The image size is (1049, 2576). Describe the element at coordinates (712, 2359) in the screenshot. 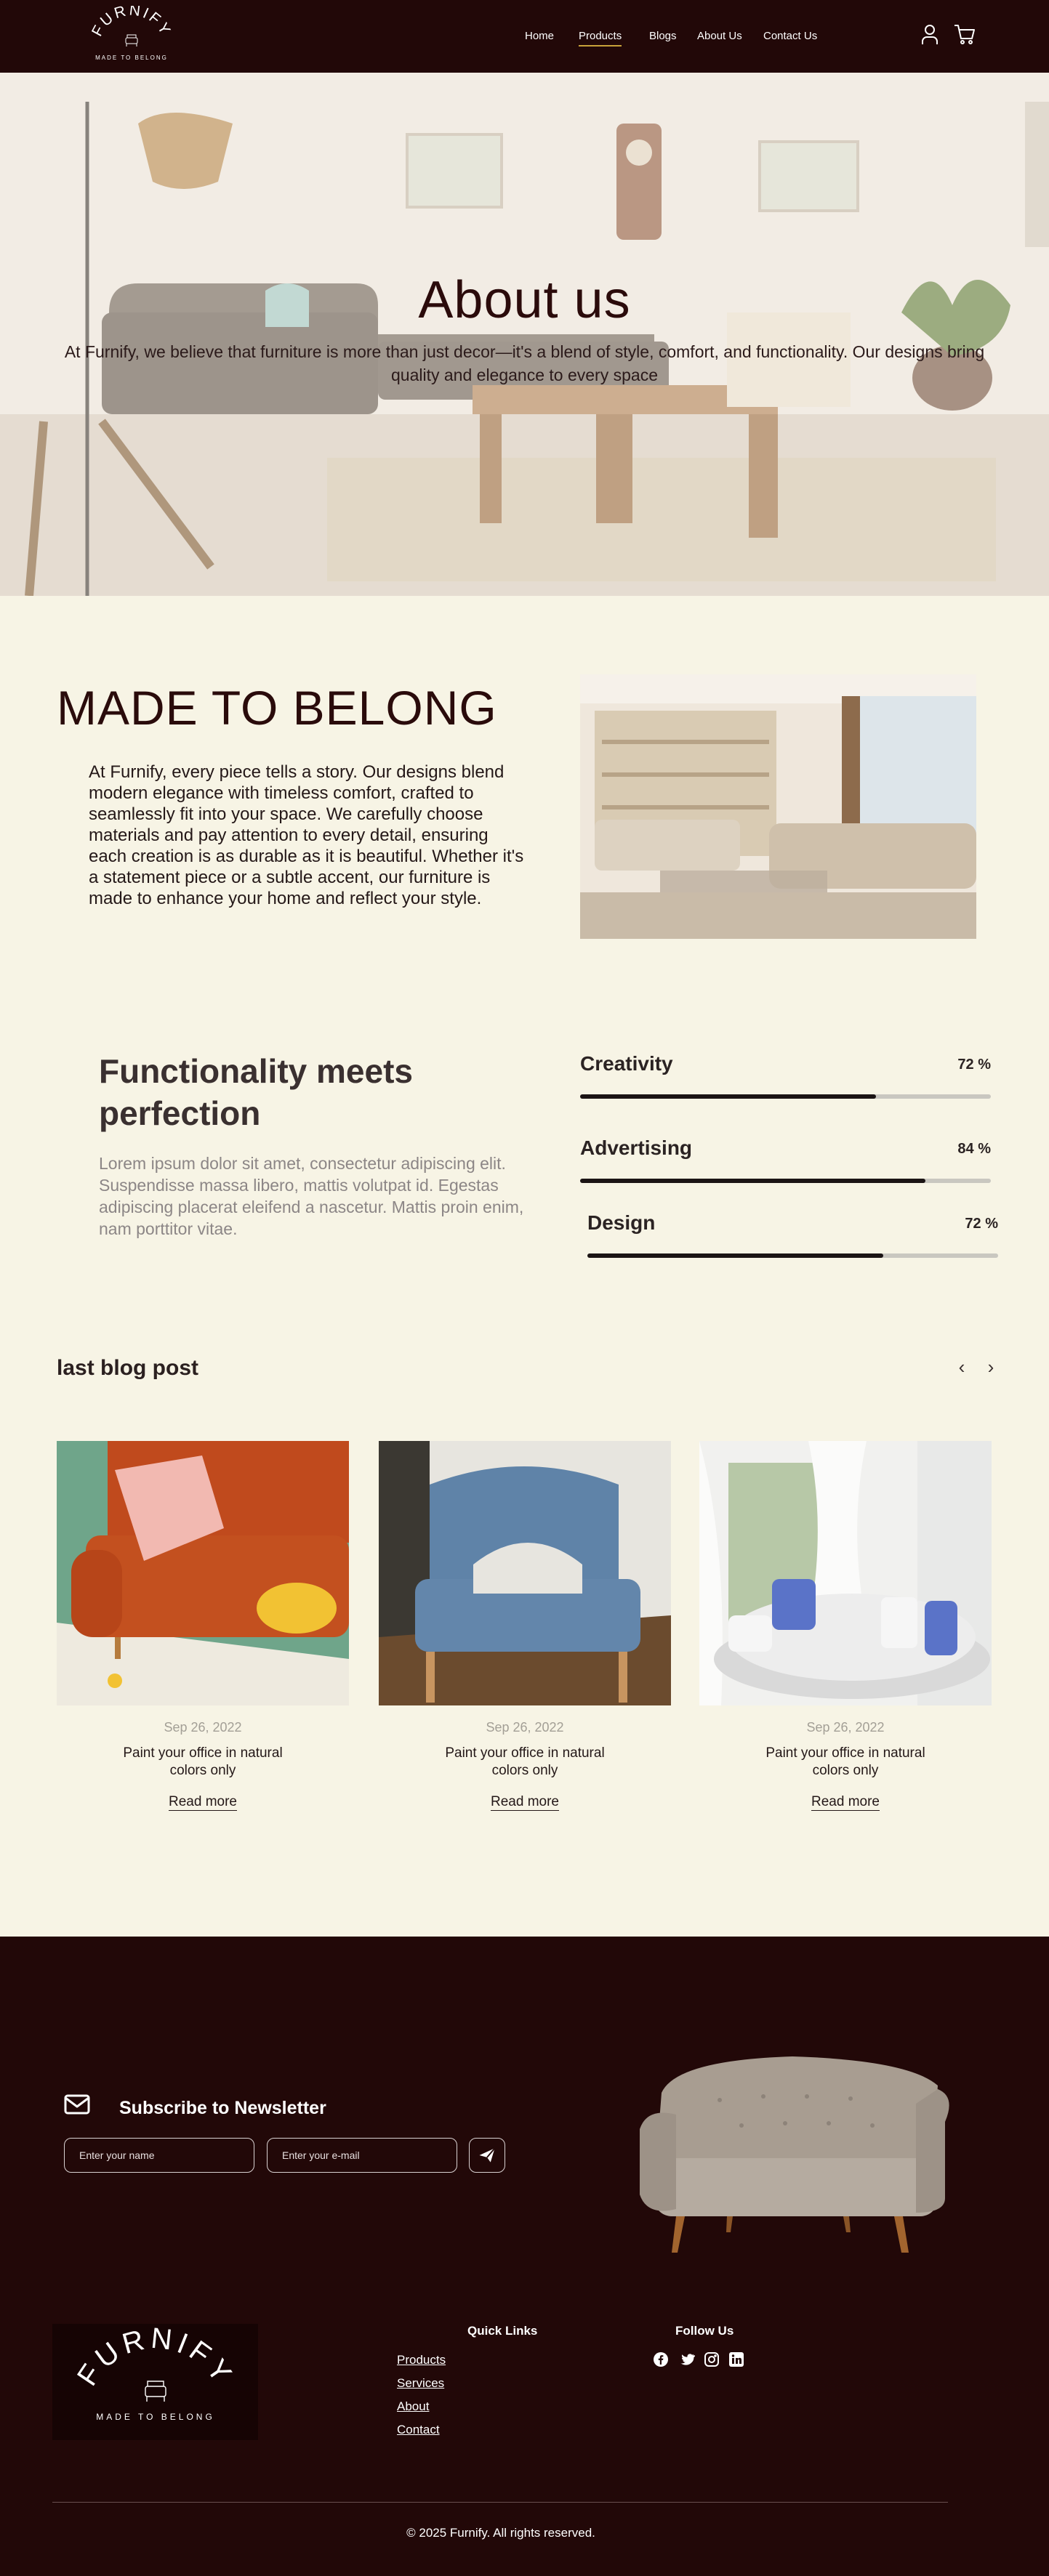

I see `instagram-icon` at that location.